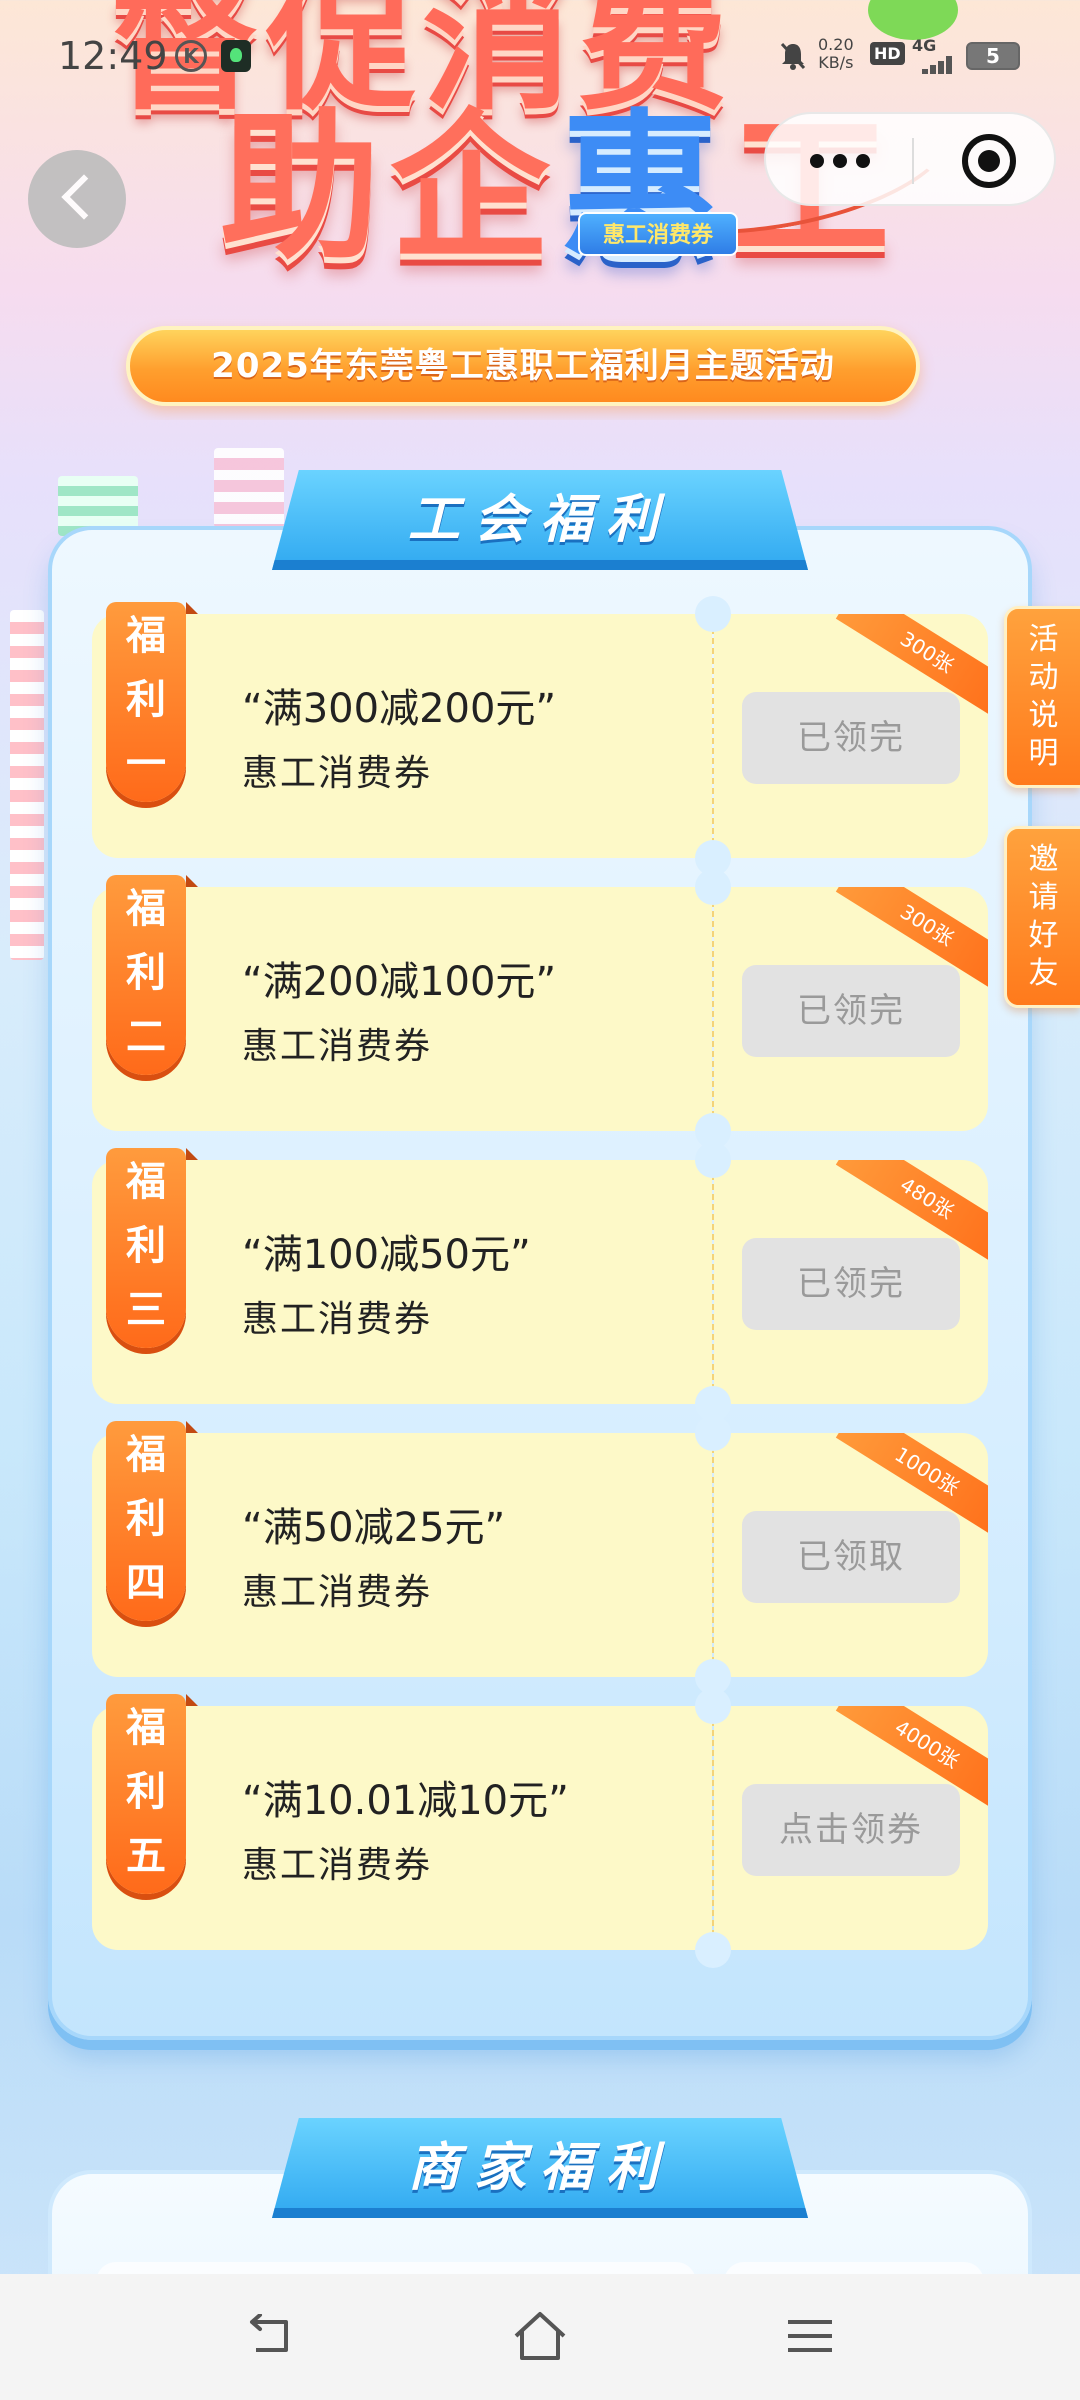  I want to click on hero-title-left: 助企, so click(390, 187).